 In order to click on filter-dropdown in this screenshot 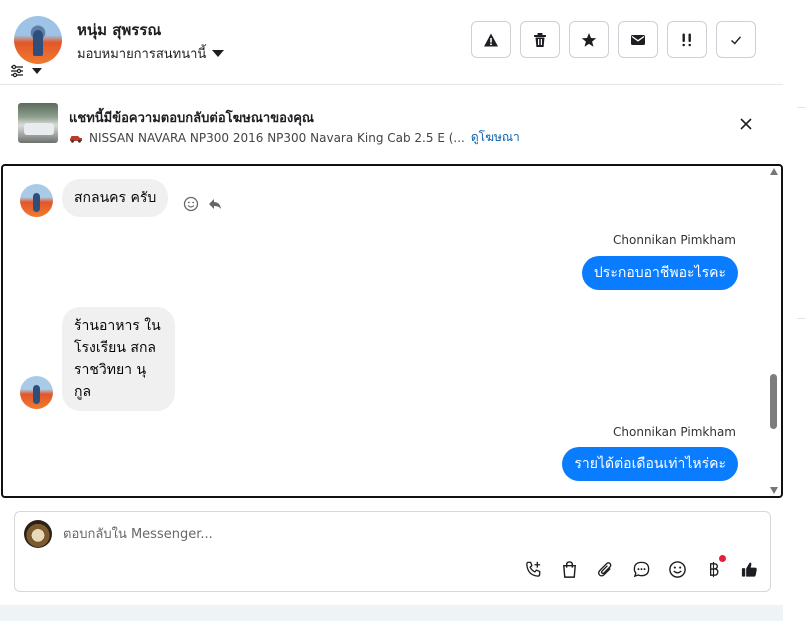, I will do `click(26, 71)`.